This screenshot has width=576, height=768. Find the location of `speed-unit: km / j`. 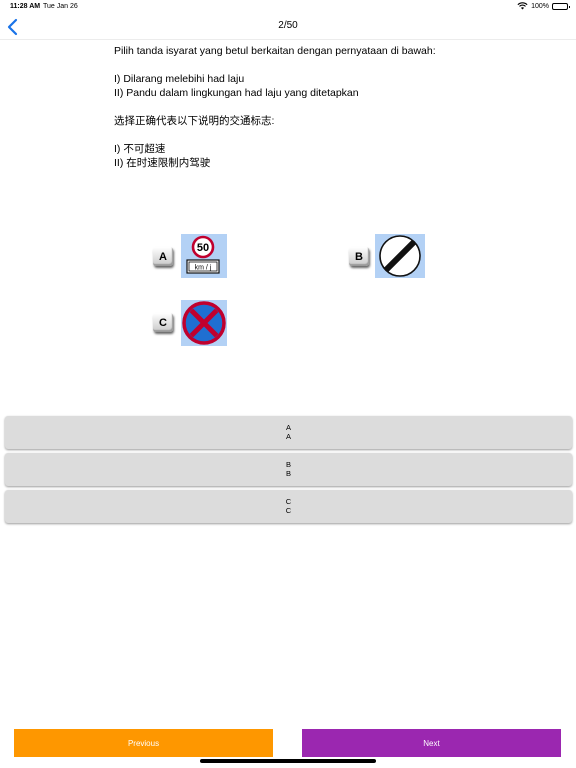

speed-unit: km / j is located at coordinates (203, 268).